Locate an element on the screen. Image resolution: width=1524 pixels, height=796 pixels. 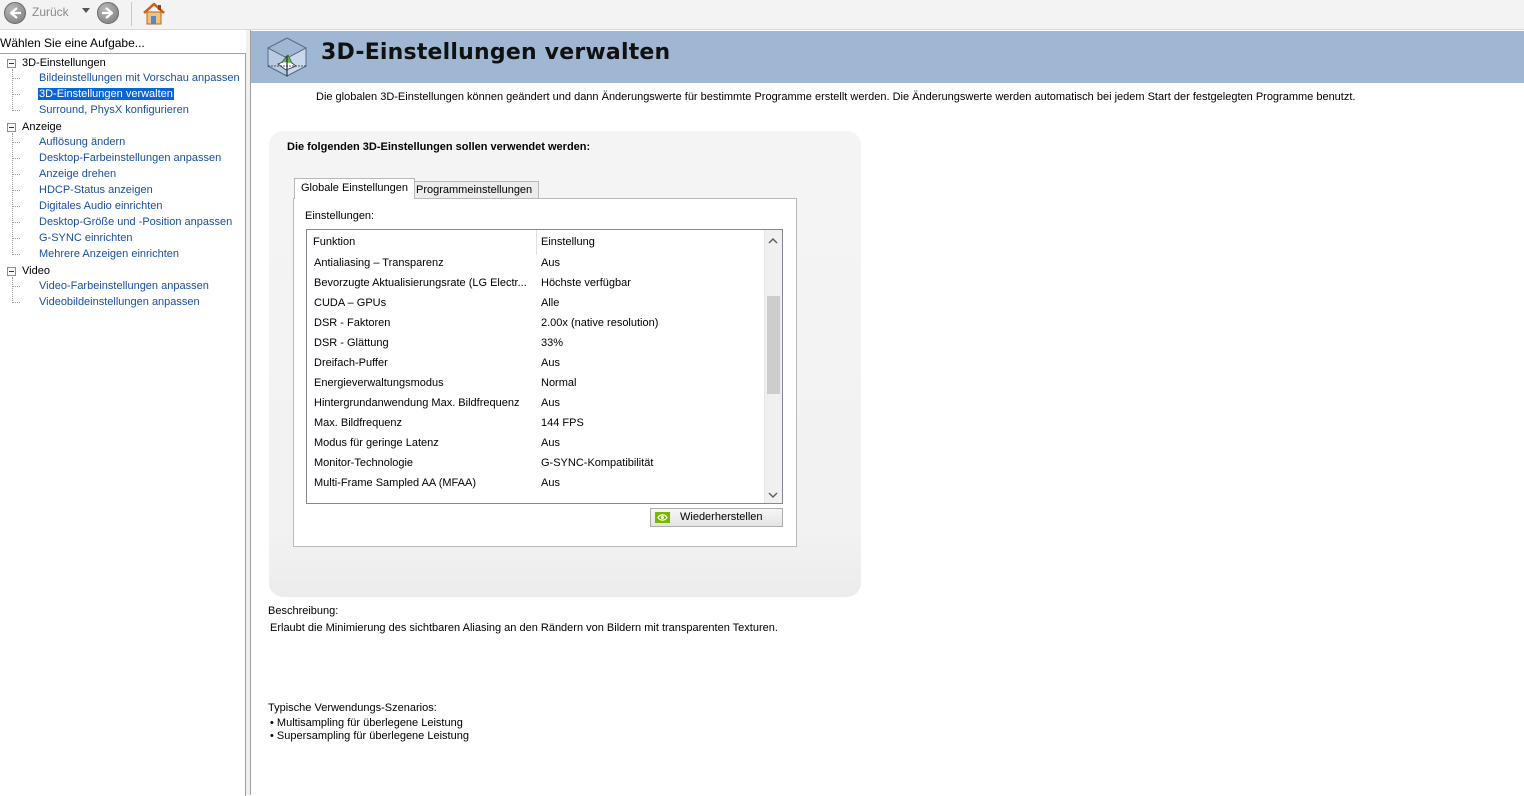
panel-splitter is located at coordinates (248, 412).